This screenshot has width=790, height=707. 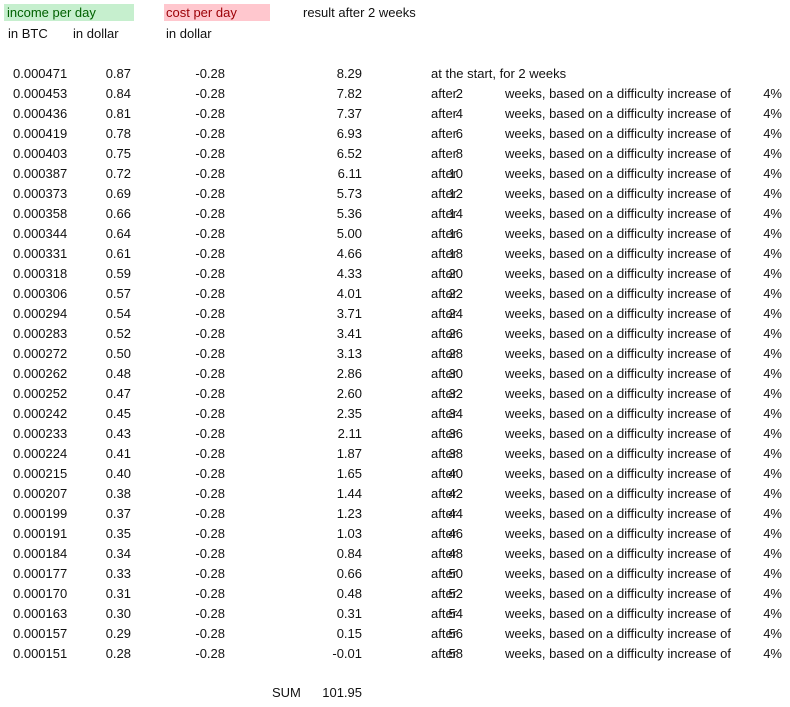 What do you see at coordinates (349, 153) in the screenshot?
I see `result-cell: 6.52` at bounding box center [349, 153].